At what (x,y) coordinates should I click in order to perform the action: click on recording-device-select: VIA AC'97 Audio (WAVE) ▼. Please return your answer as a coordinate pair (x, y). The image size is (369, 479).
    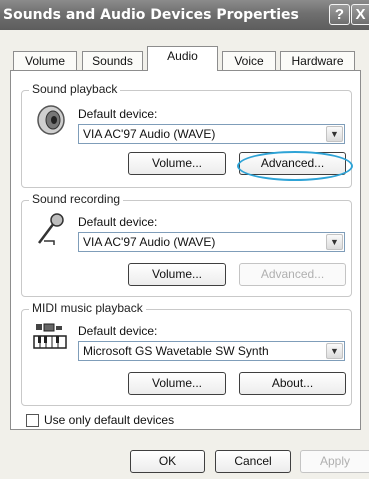
    Looking at the image, I should click on (211, 242).